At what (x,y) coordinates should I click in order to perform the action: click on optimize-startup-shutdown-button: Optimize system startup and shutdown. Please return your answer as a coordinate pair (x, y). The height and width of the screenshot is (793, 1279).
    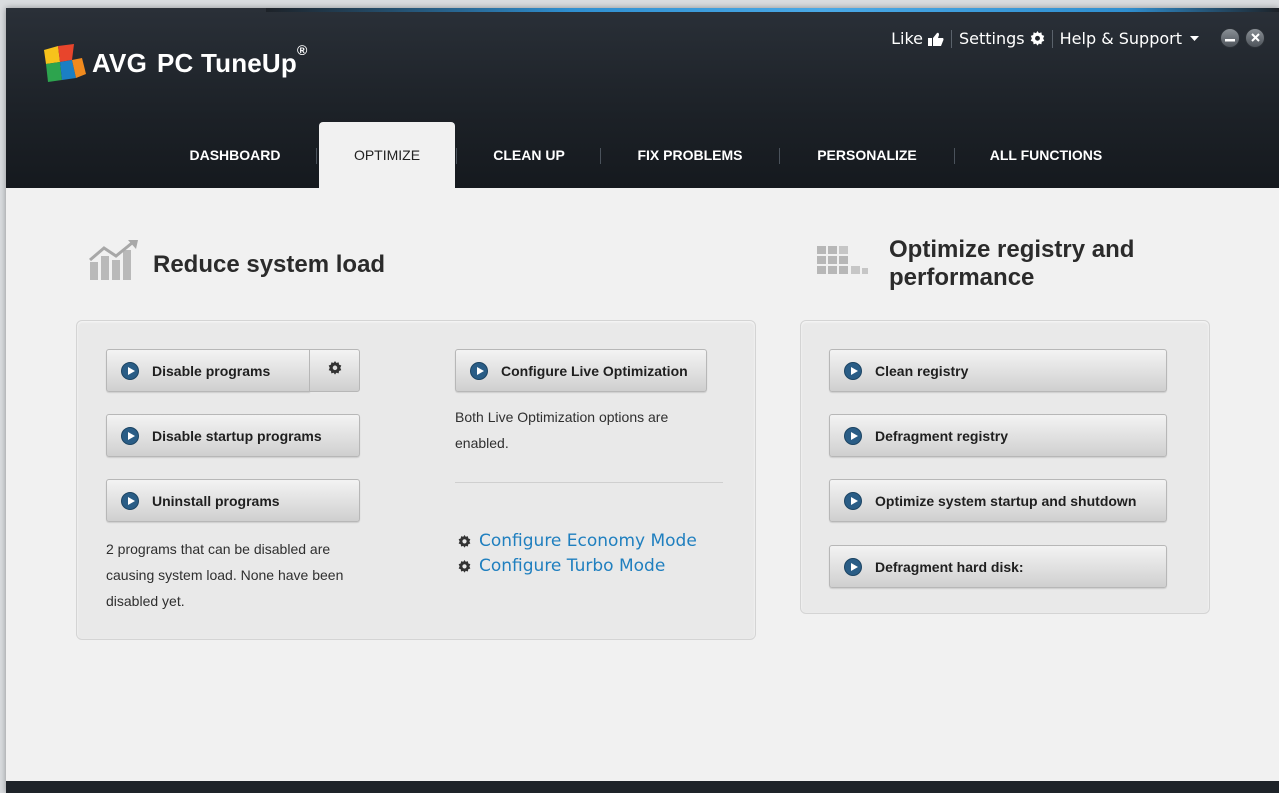
    Looking at the image, I should click on (998, 500).